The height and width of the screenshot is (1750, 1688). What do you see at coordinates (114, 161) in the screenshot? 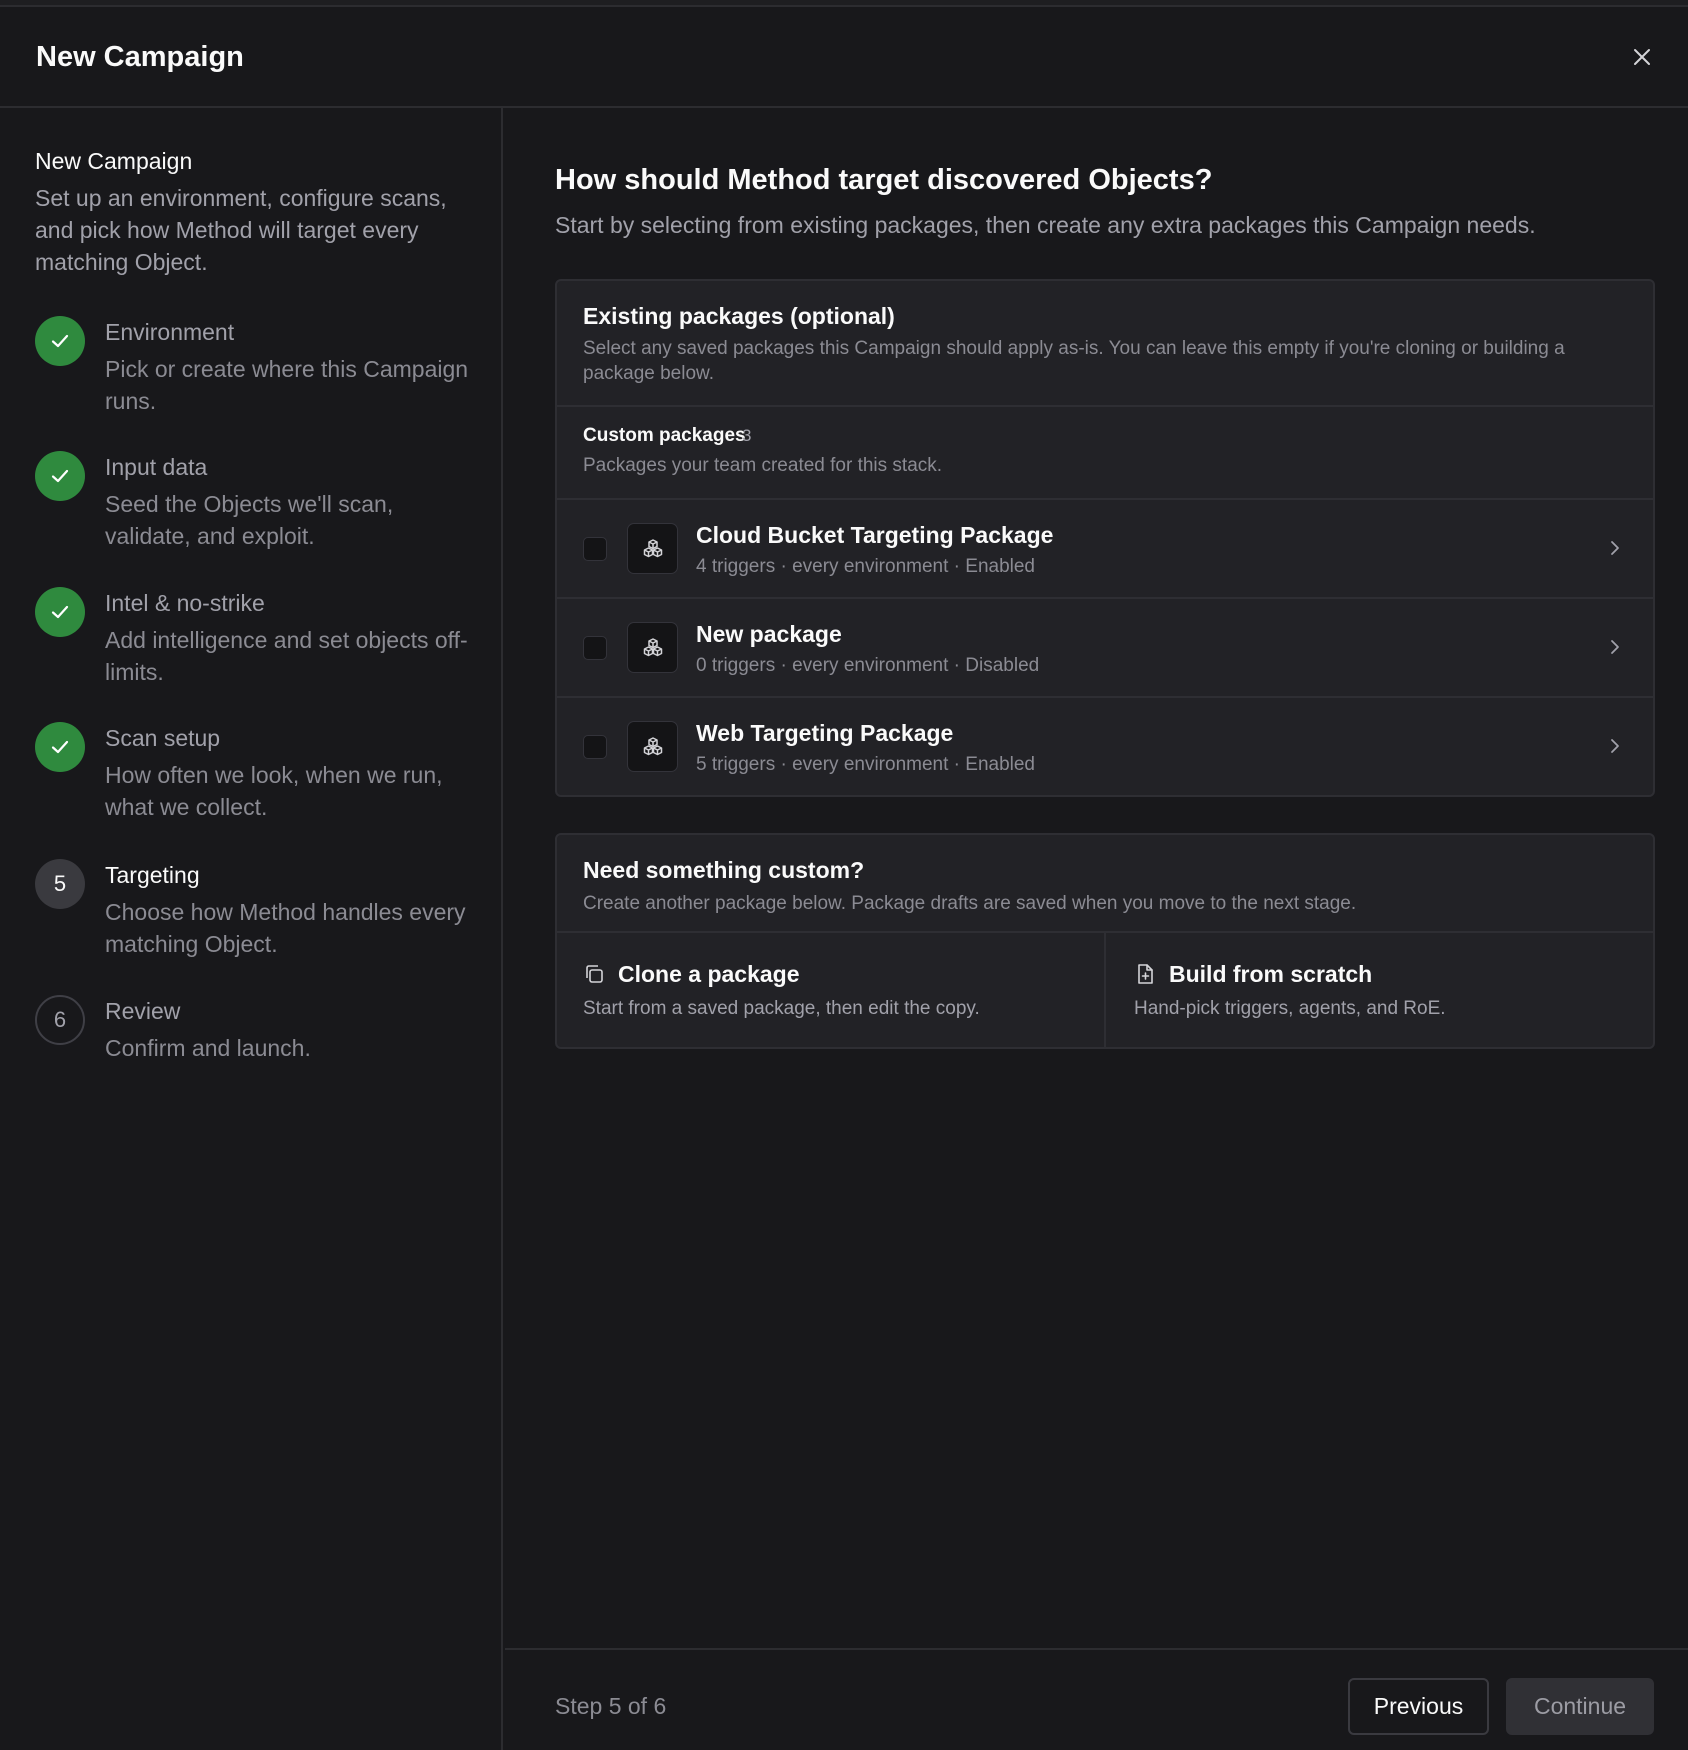
I see `sidebar-title: New Campaign` at bounding box center [114, 161].